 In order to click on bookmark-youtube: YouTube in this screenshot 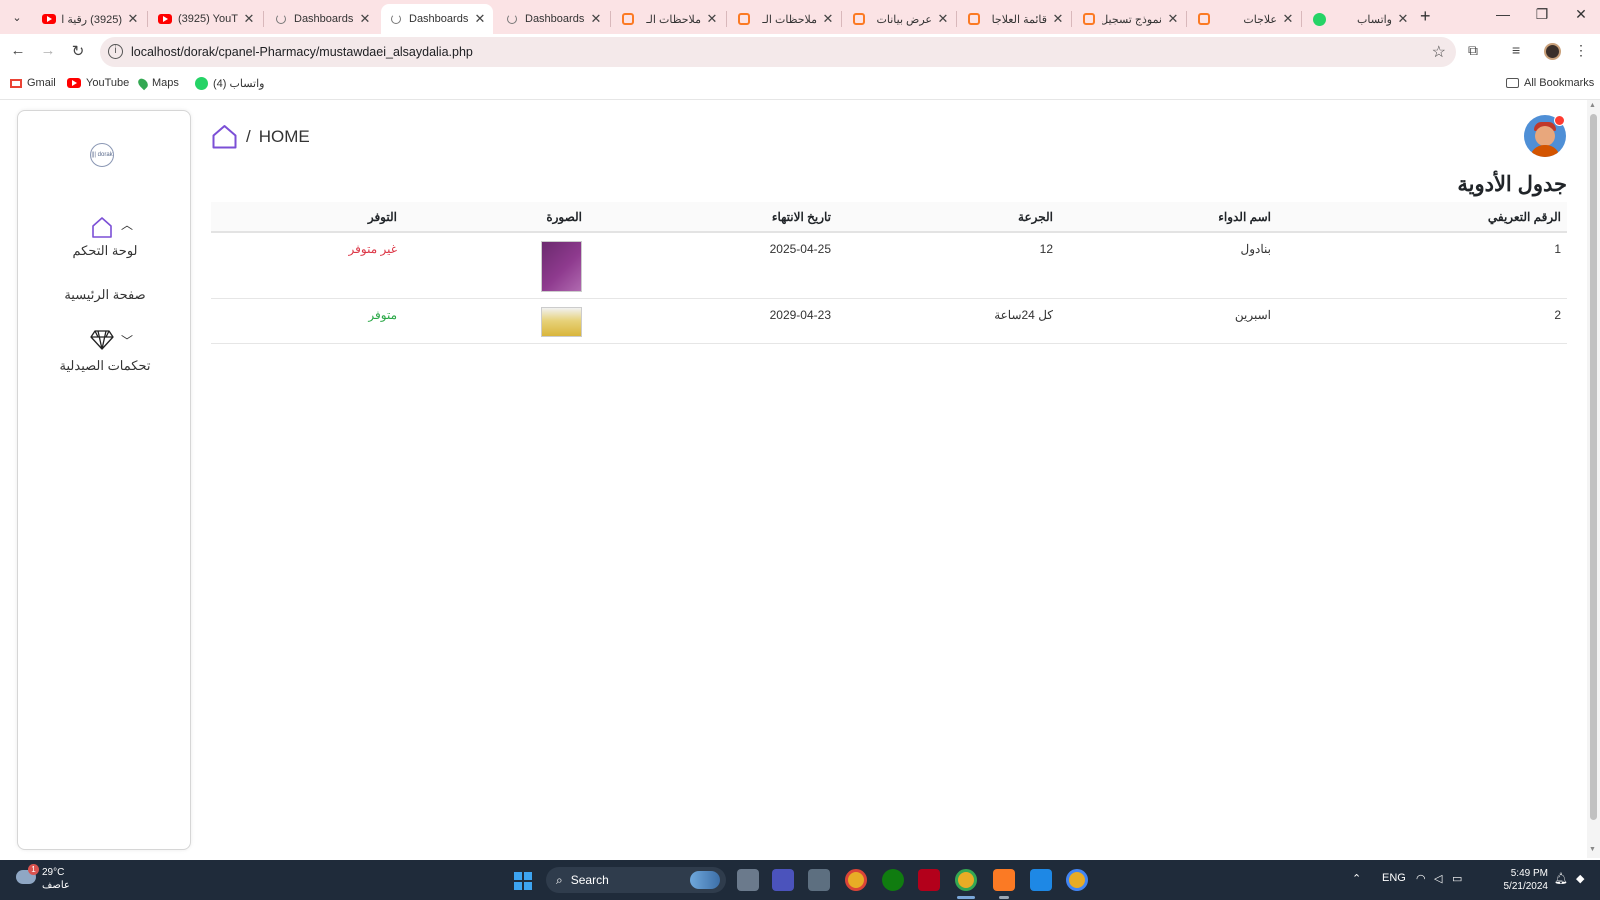, I will do `click(98, 83)`.